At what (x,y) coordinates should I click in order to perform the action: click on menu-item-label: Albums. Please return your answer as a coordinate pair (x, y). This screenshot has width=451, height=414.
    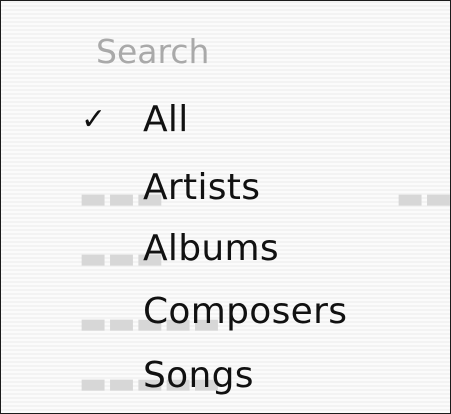
    Looking at the image, I should click on (211, 248).